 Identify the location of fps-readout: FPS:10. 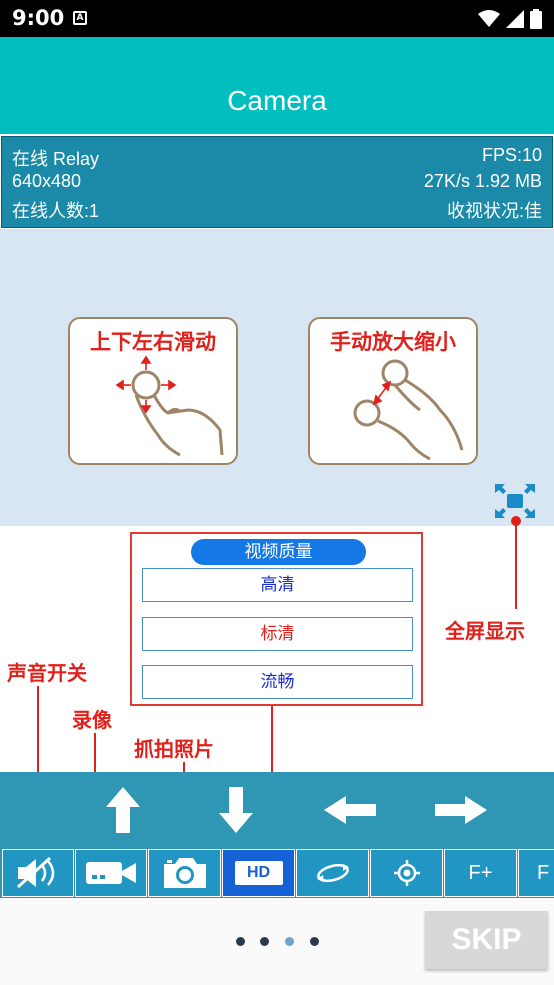
(511, 155).